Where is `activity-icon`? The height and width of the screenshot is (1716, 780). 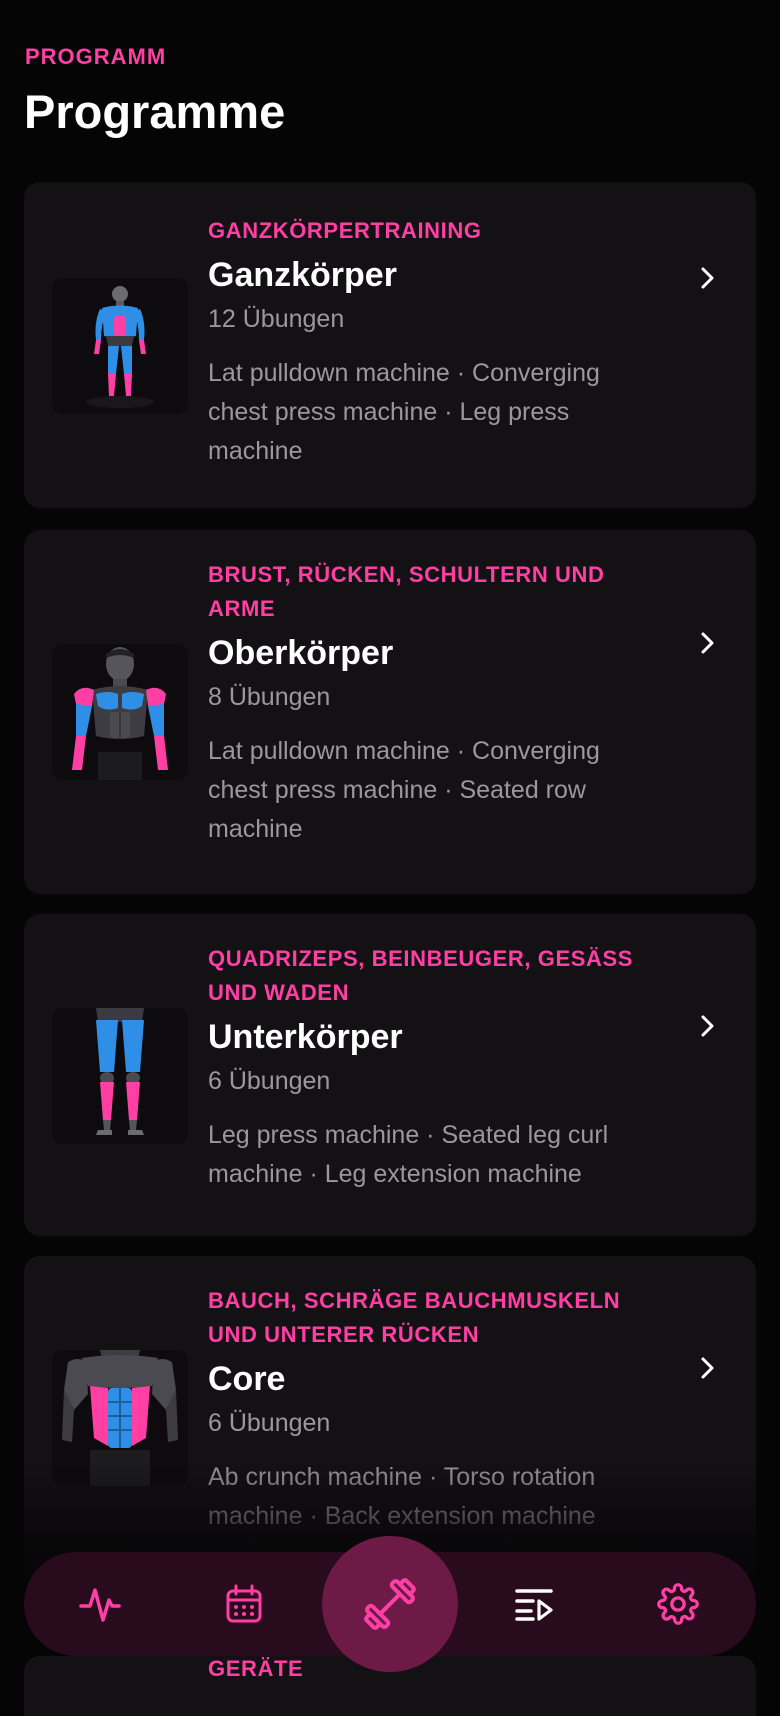
activity-icon is located at coordinates (100, 1605).